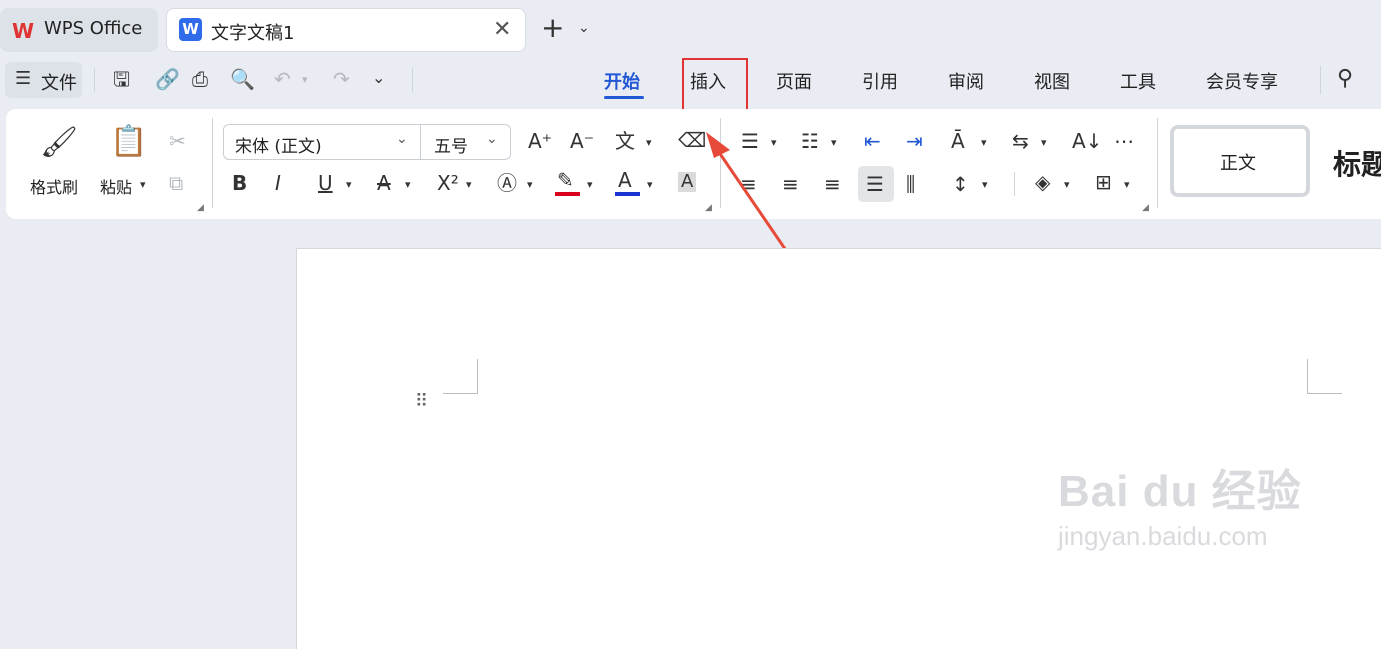 The width and height of the screenshot is (1381, 649). I want to click on style-normal-card: 正文, so click(1240, 161).